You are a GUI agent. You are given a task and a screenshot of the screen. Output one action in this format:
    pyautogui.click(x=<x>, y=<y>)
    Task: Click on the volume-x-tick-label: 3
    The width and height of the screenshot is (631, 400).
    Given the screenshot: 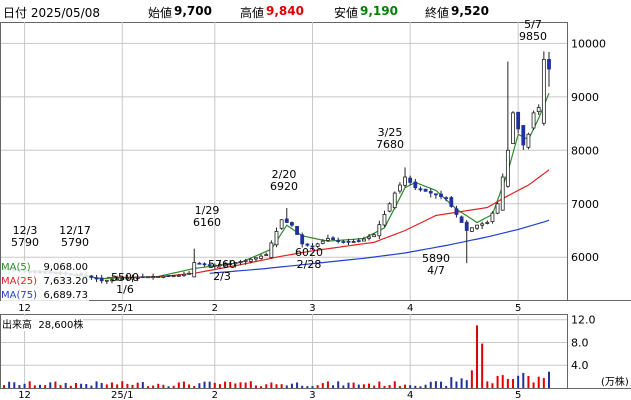 What is the action you would take?
    pyautogui.click(x=312, y=395)
    